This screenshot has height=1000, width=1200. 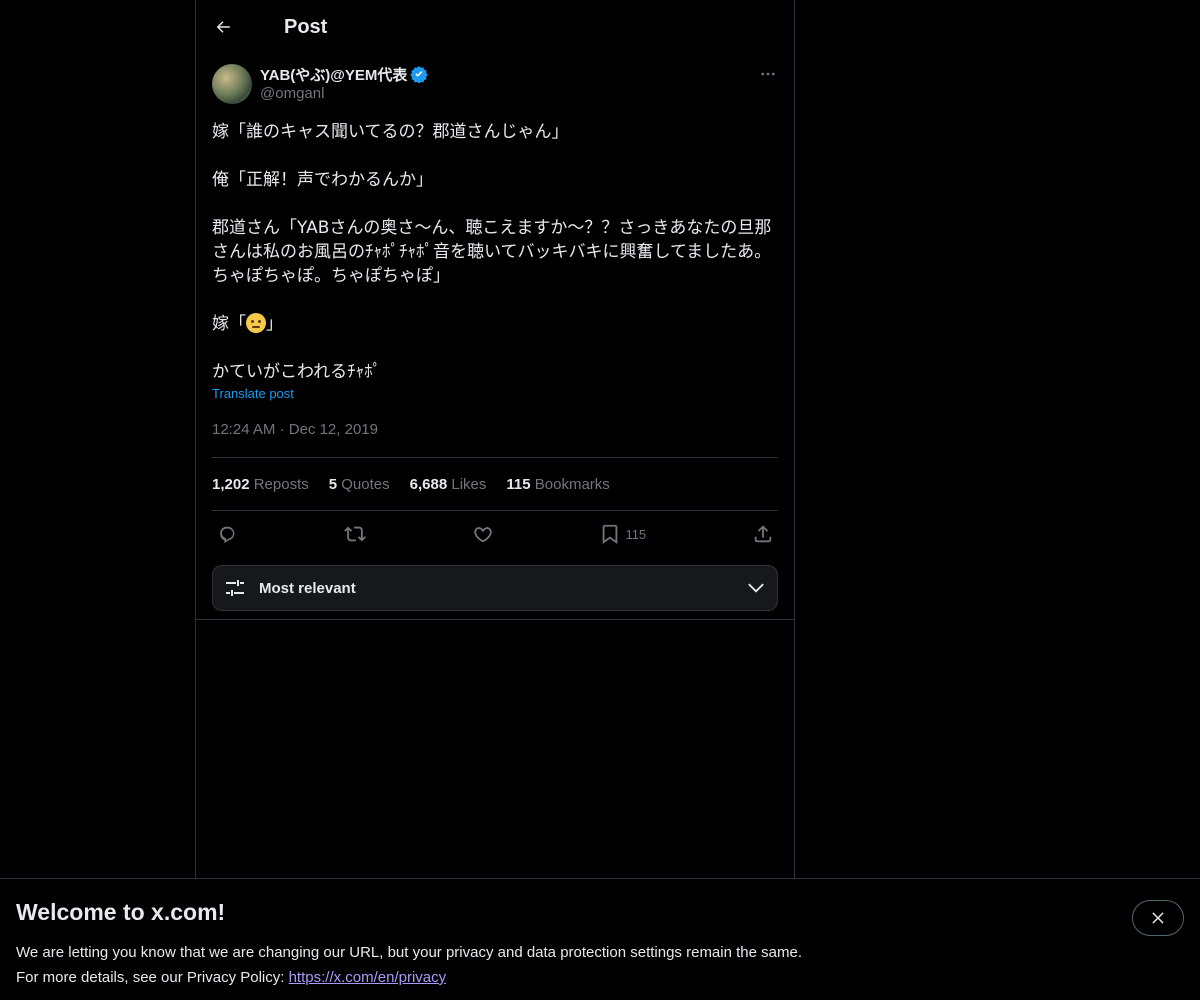 I want to click on repost-button, so click(x=354, y=534).